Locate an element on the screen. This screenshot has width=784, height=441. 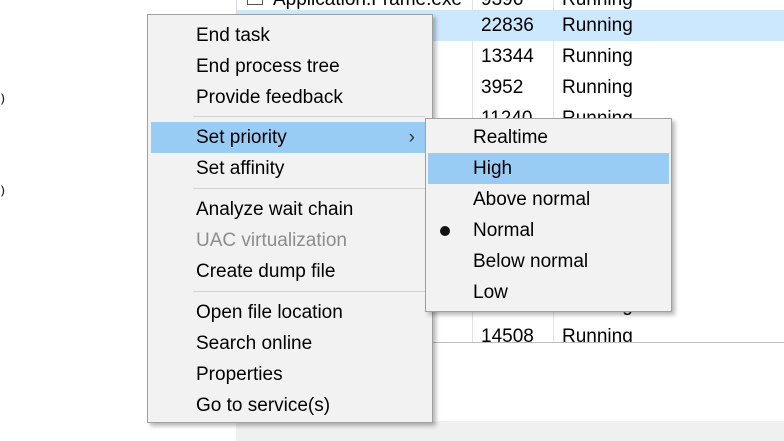
menu-item-label: Set priority is located at coordinates (241, 137).